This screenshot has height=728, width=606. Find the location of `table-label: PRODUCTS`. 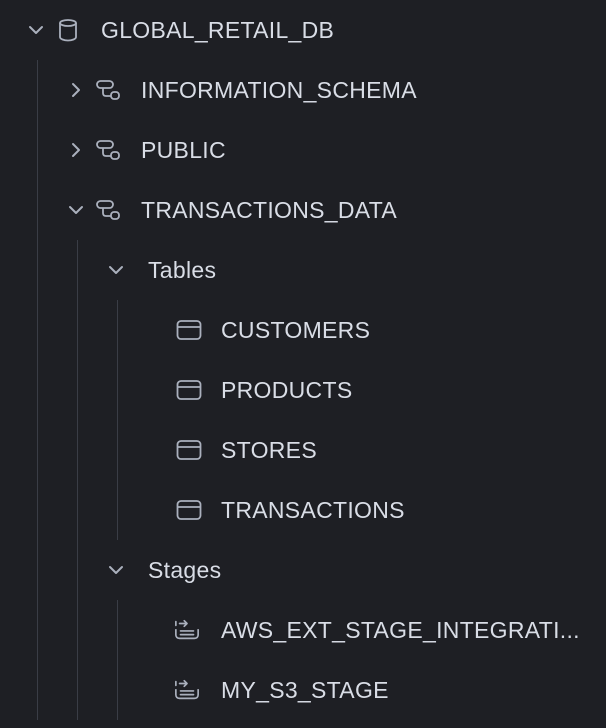

table-label: PRODUCTS is located at coordinates (287, 389).